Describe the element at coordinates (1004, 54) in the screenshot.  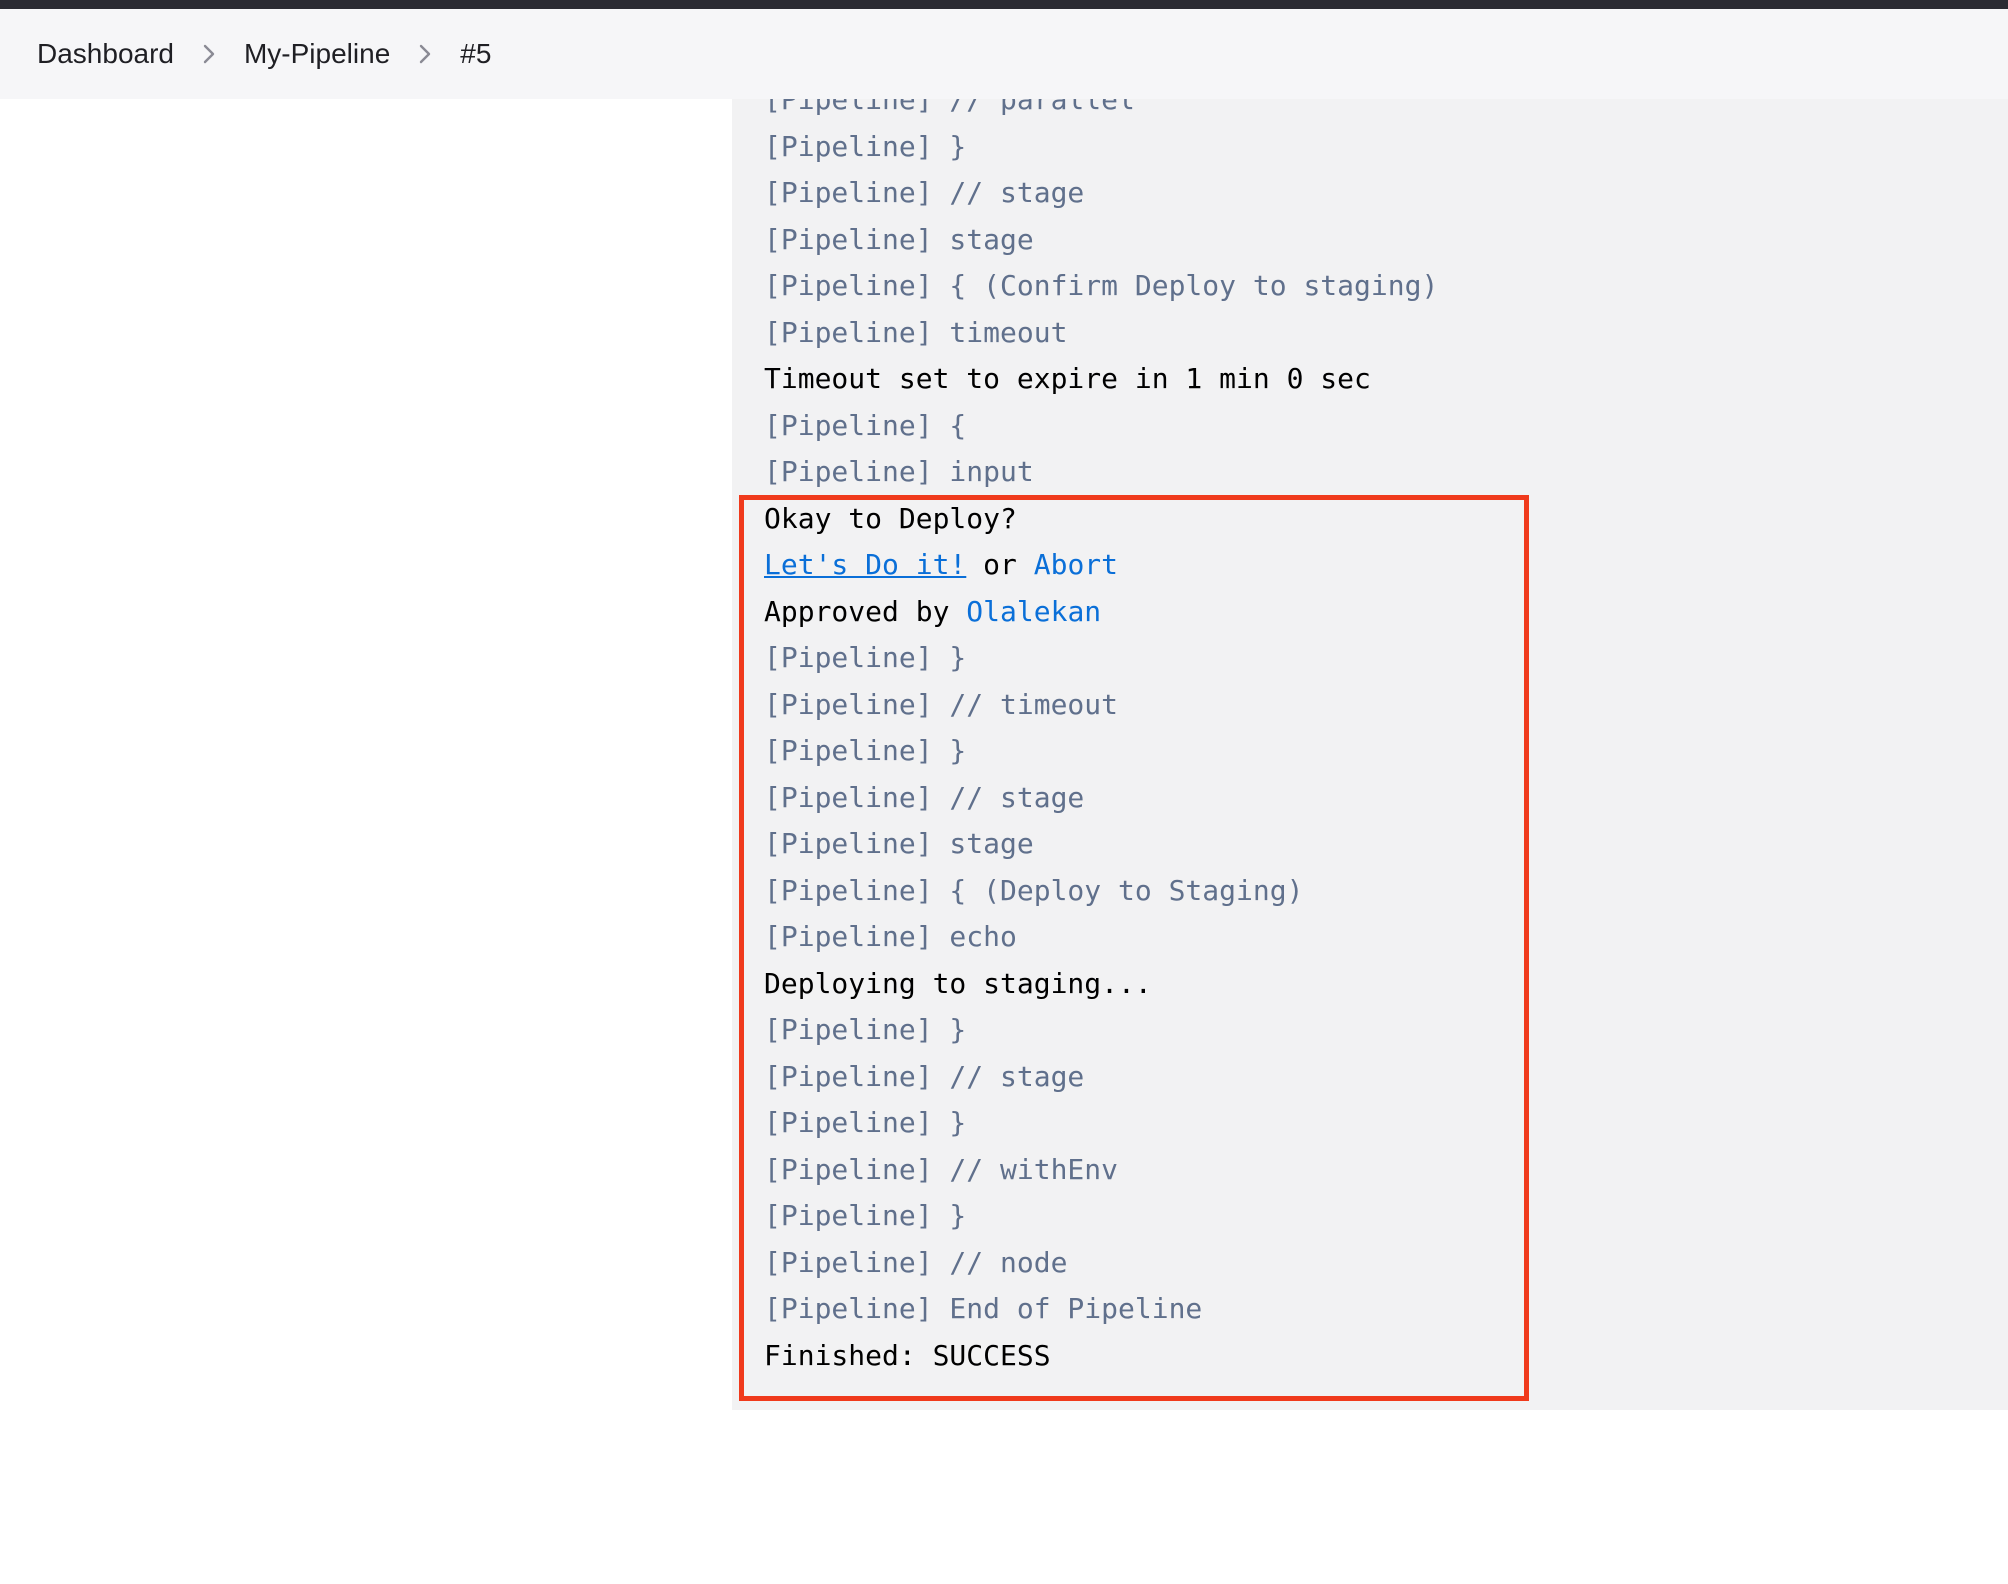
I see `breadcrumb: Dashboard My-Pipeline #5` at that location.